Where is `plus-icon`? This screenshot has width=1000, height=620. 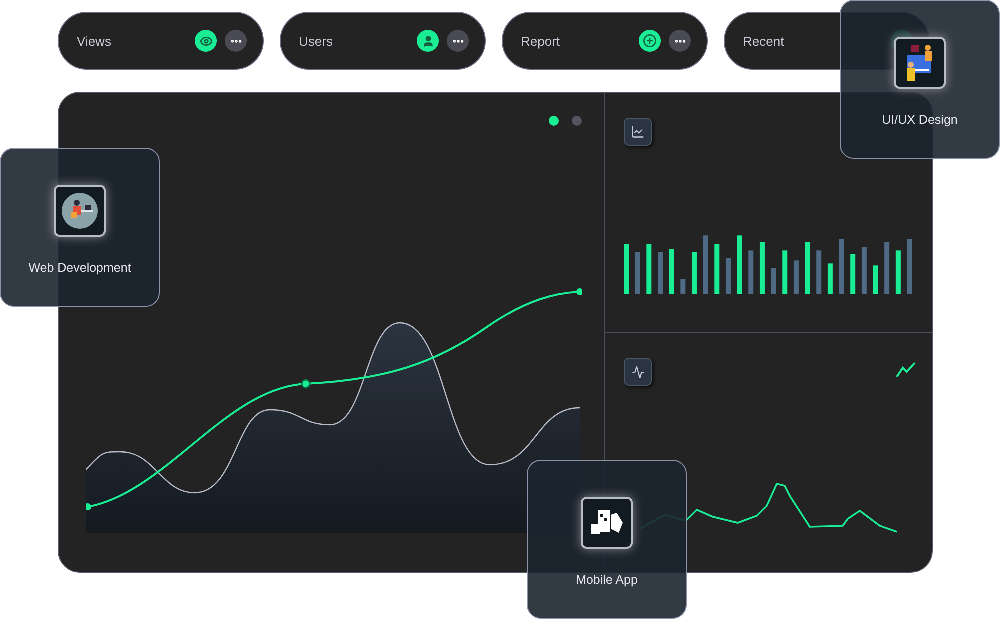 plus-icon is located at coordinates (650, 41).